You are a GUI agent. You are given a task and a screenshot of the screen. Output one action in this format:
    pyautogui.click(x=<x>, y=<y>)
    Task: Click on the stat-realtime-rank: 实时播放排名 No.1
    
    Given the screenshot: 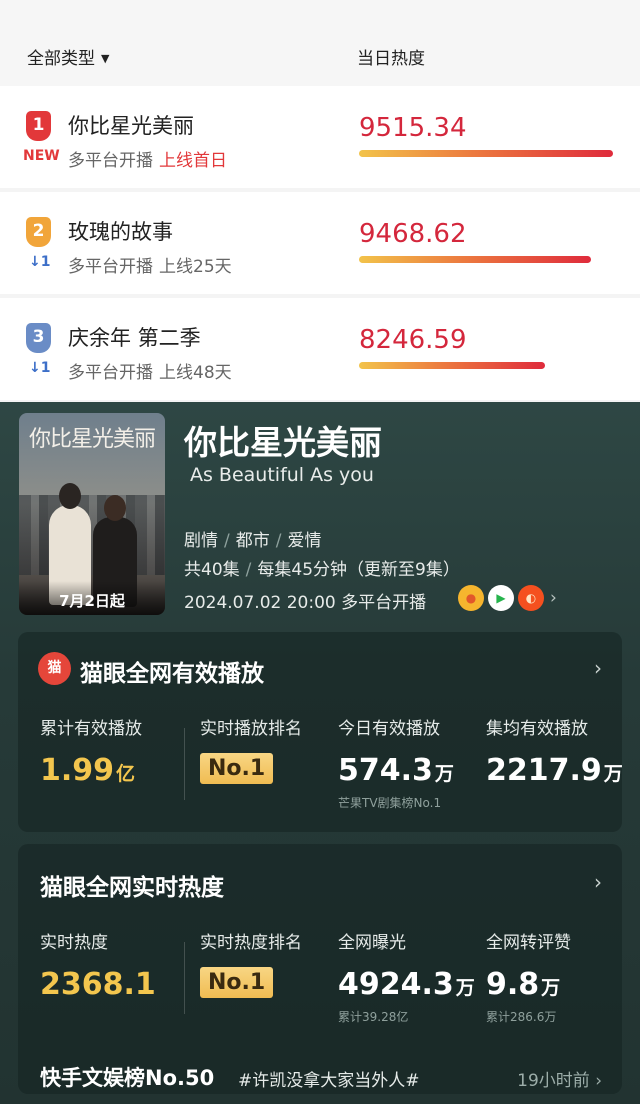 What is the action you would take?
    pyautogui.click(x=251, y=749)
    